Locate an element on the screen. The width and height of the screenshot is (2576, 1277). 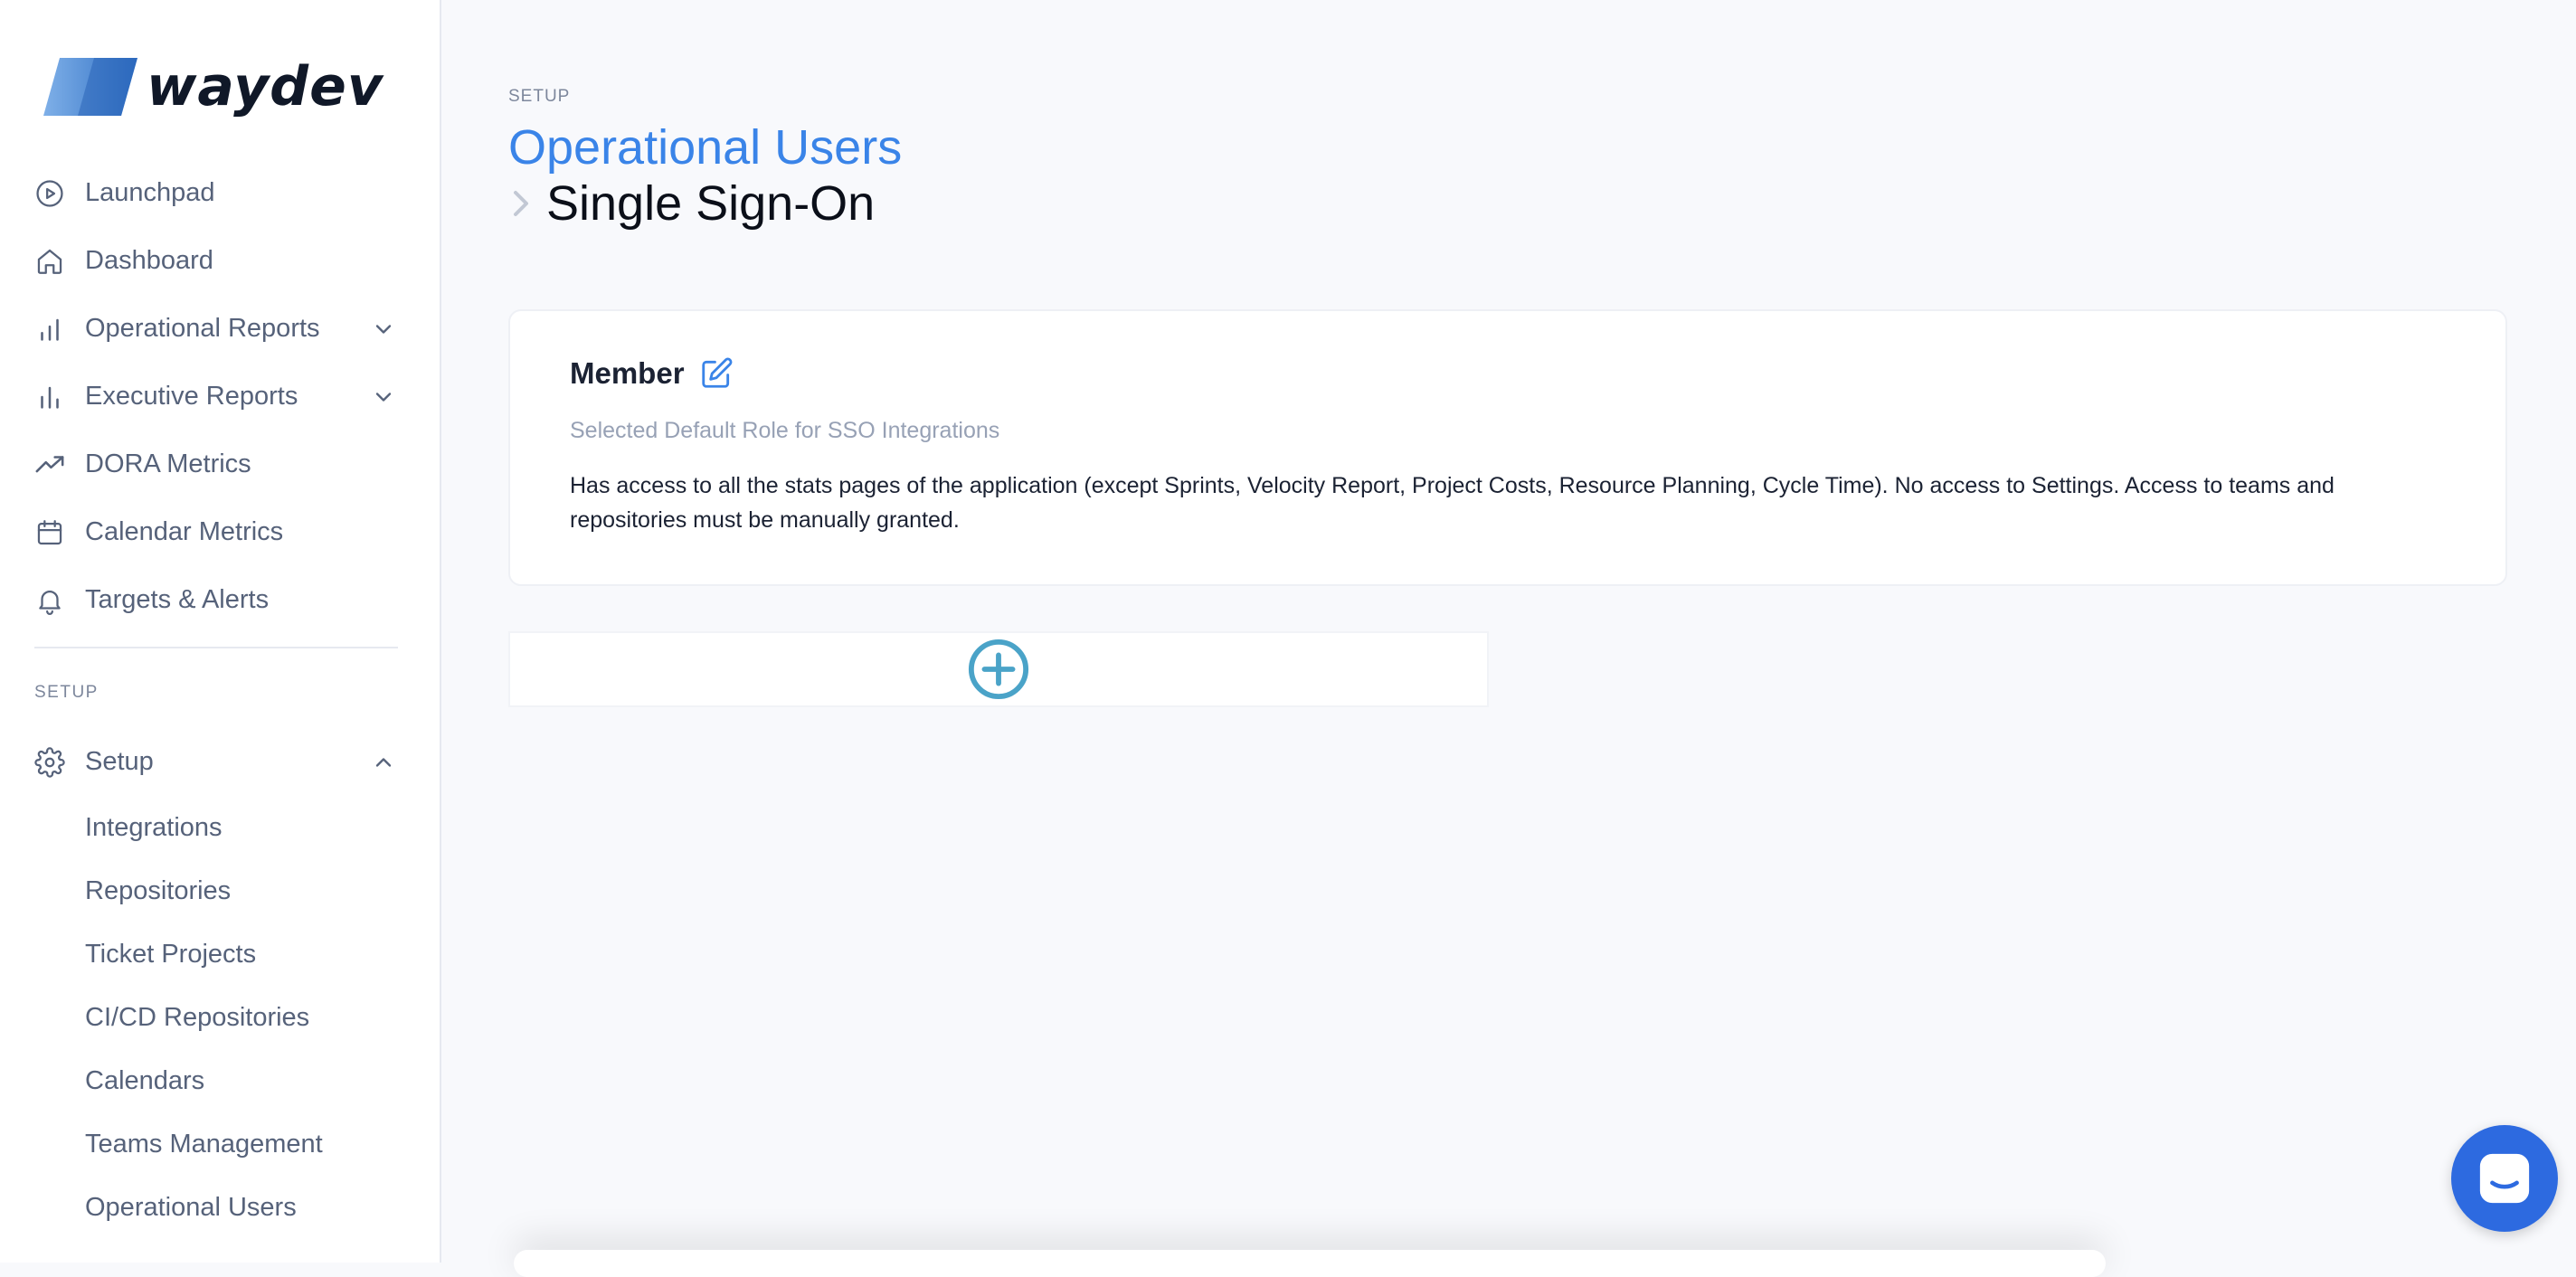
chat-icon is located at coordinates (2505, 1178).